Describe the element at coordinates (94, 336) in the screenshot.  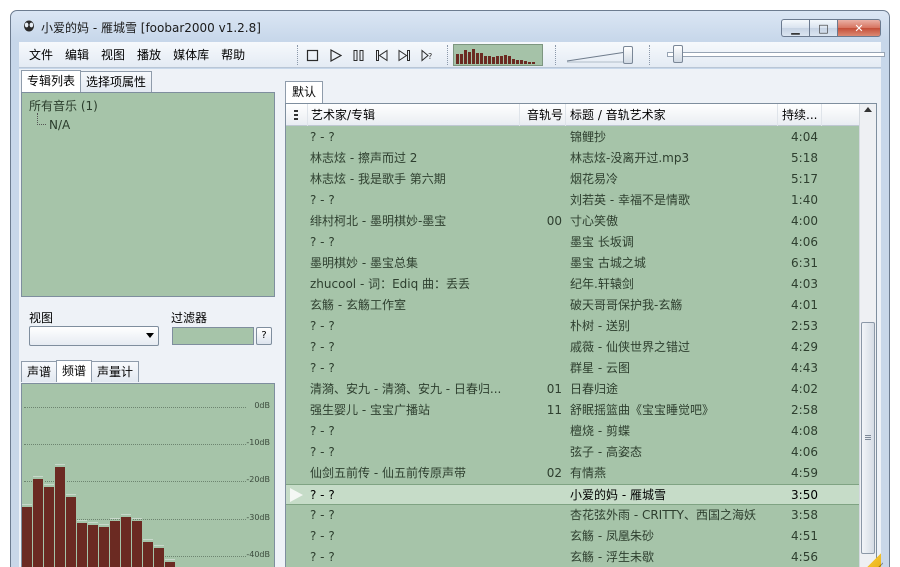
I see `view-dropdown` at that location.